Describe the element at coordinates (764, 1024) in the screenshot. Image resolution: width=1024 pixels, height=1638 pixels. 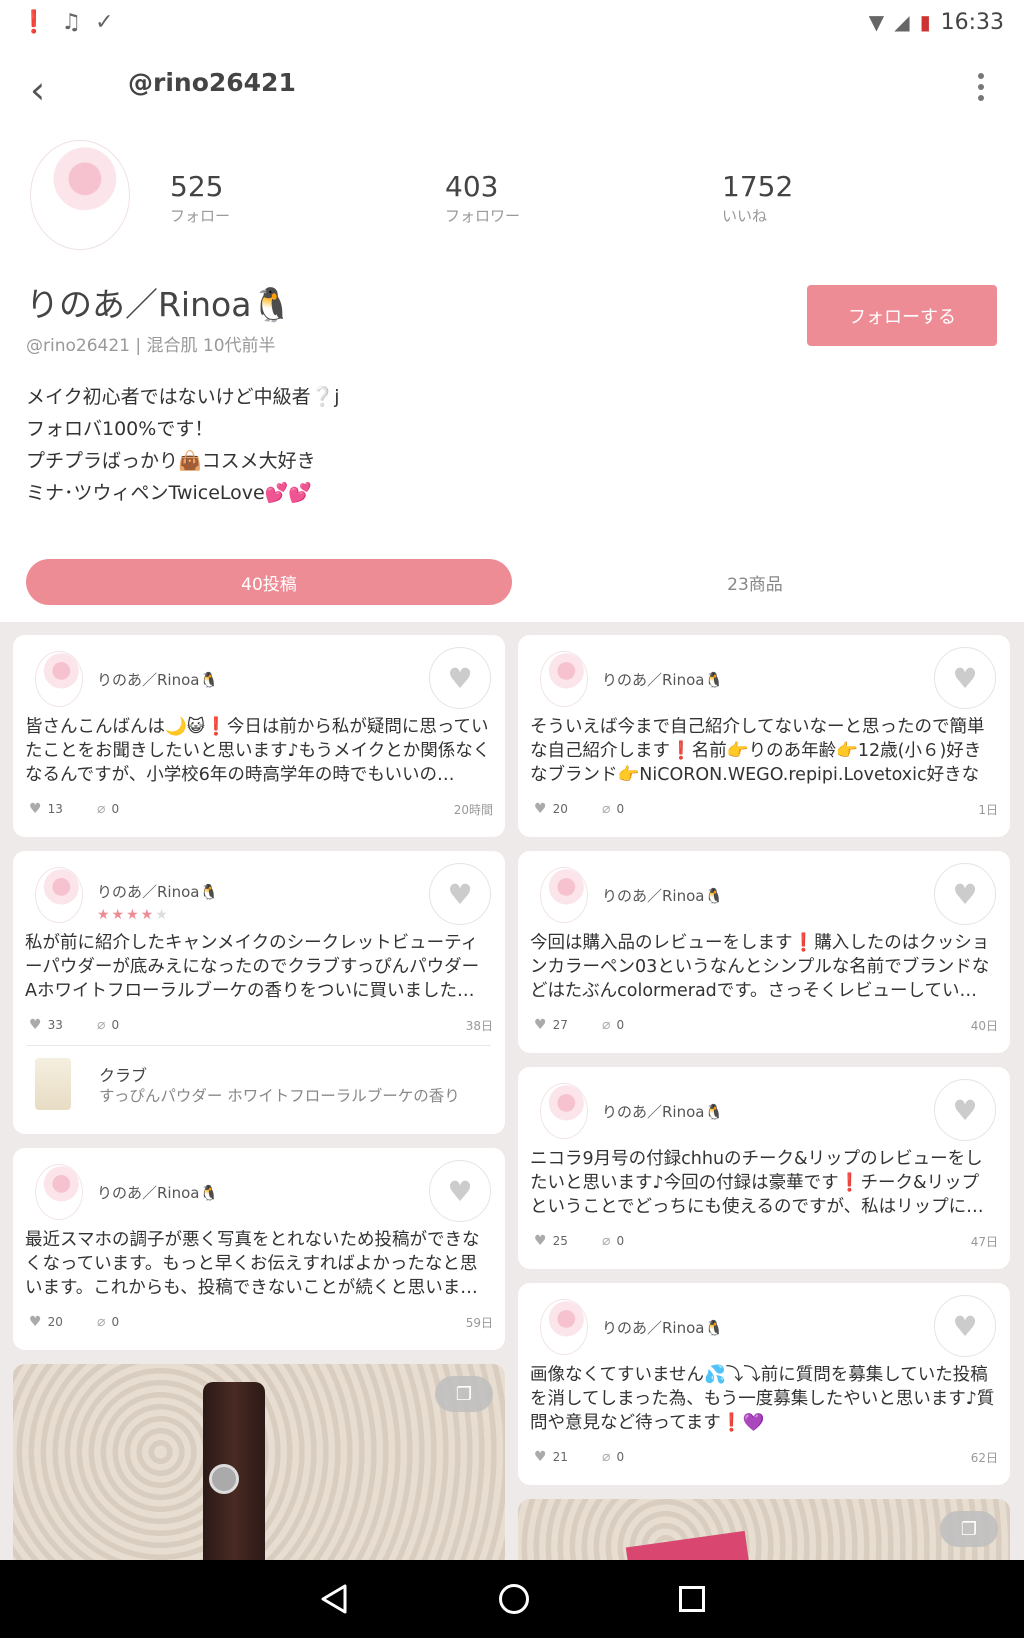
I see `post-footer: ♥ 27 ⌀ 0 40日` at that location.